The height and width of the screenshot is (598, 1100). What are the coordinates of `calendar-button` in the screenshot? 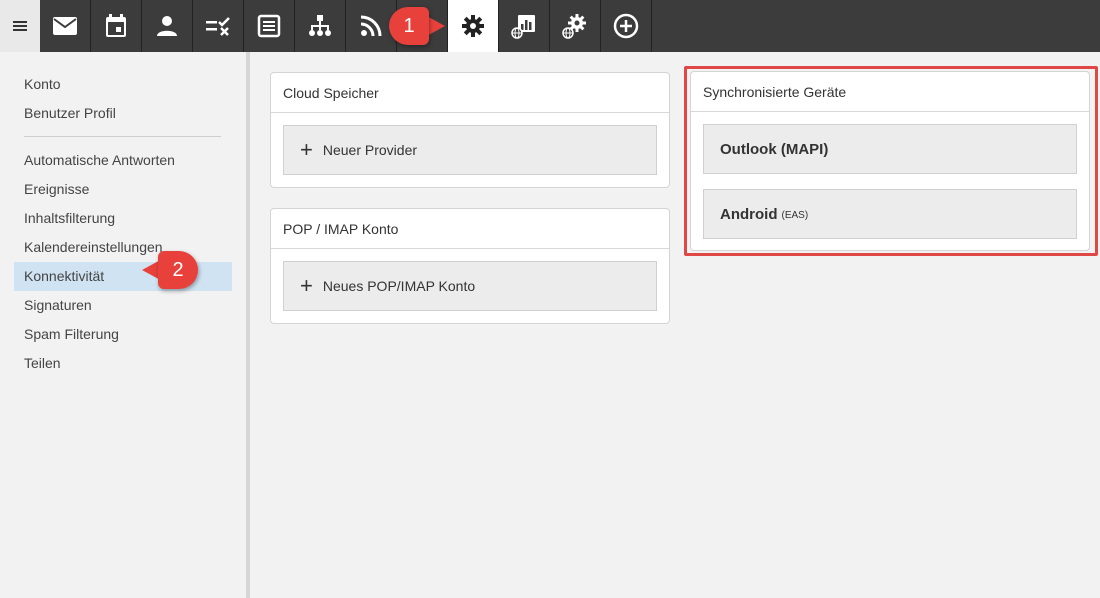 It's located at (116, 26).